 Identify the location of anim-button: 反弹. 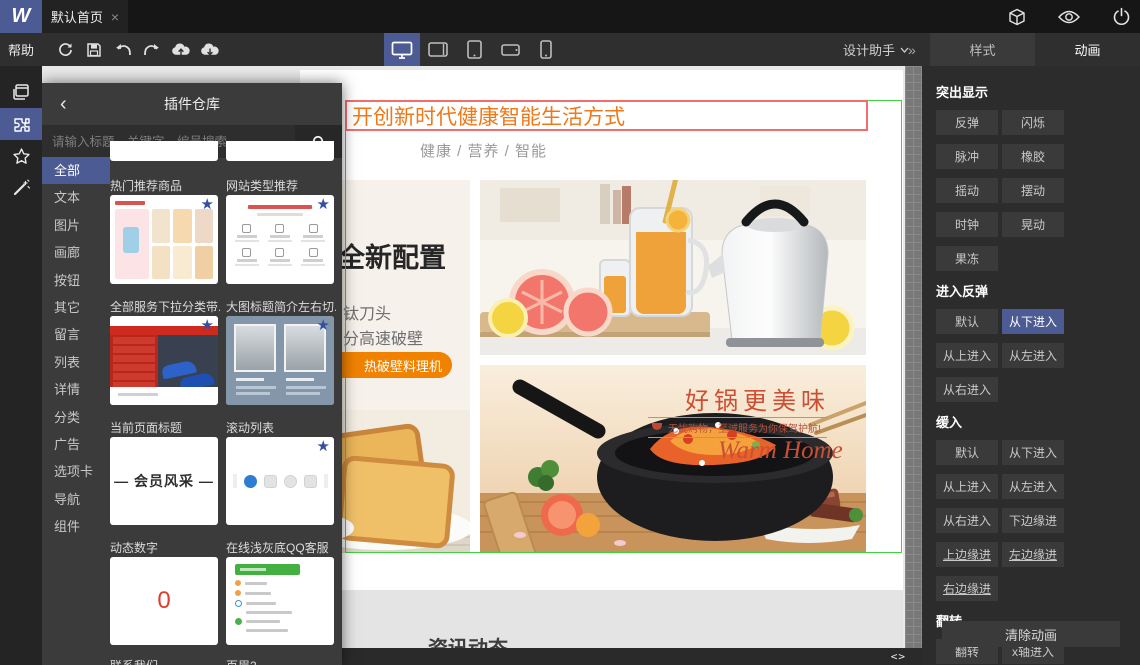
(967, 122).